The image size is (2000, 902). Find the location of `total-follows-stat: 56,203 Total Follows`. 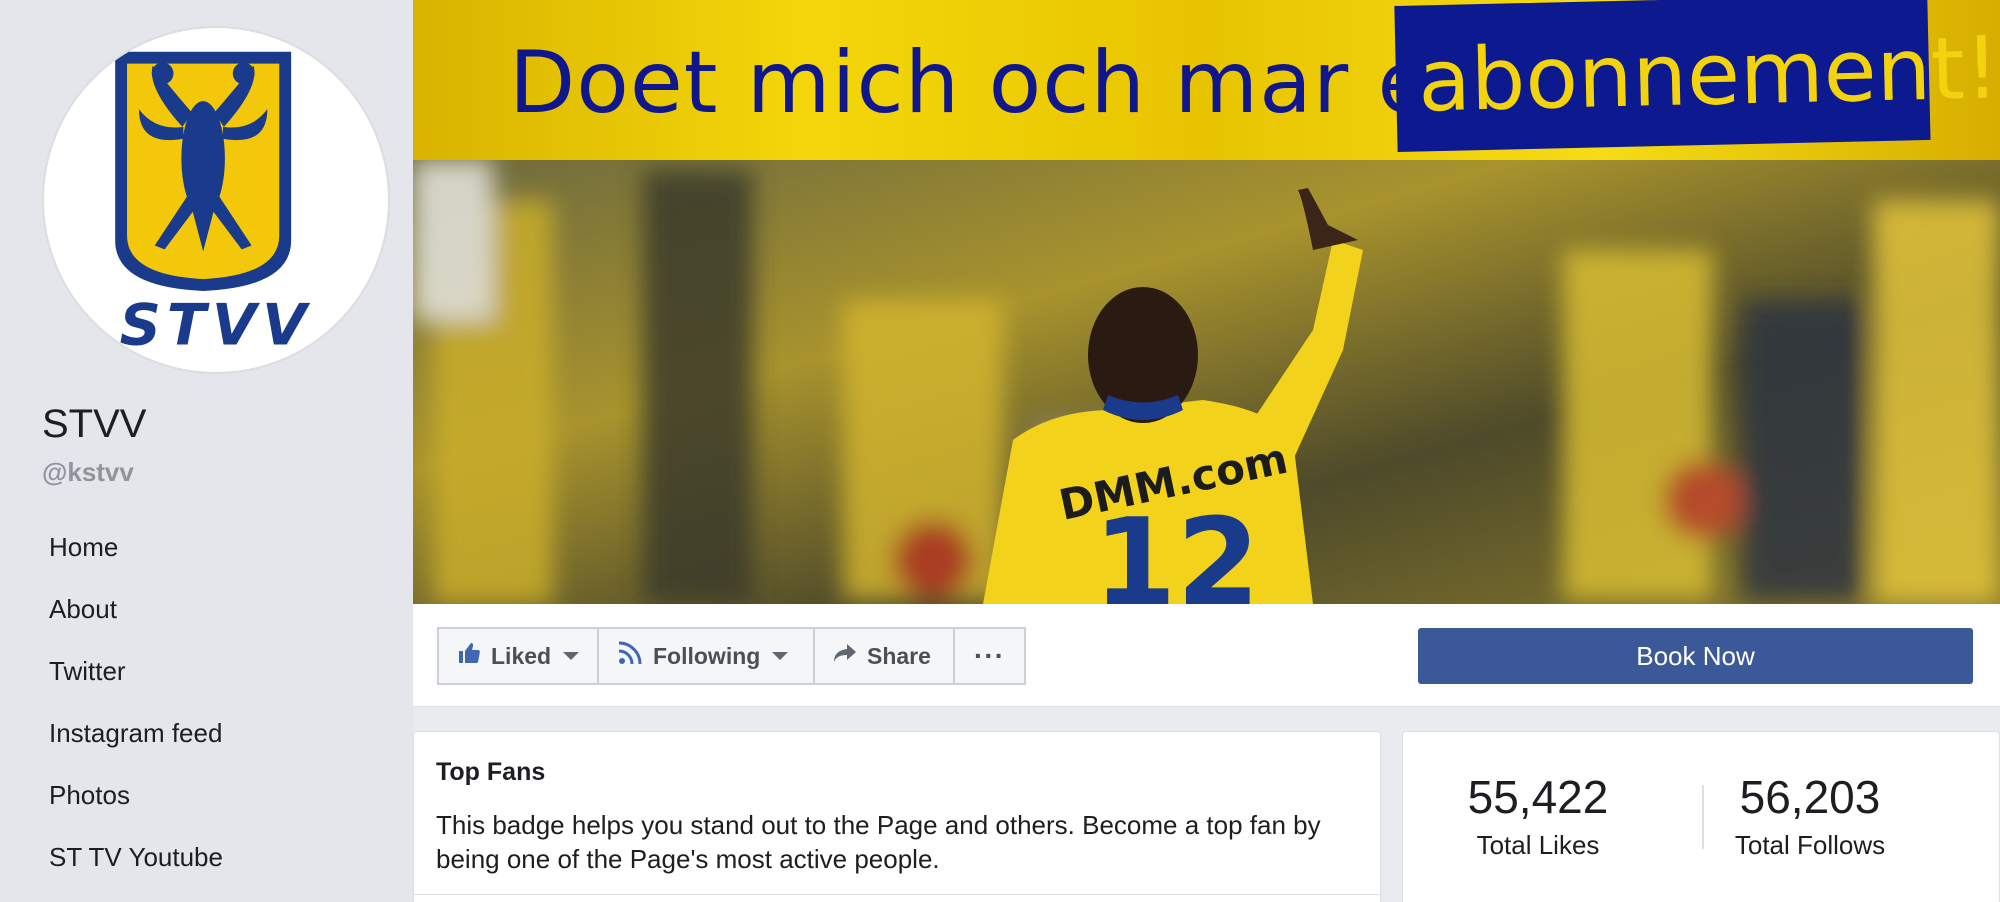

total-follows-stat: 56,203 Total Follows is located at coordinates (1810, 815).